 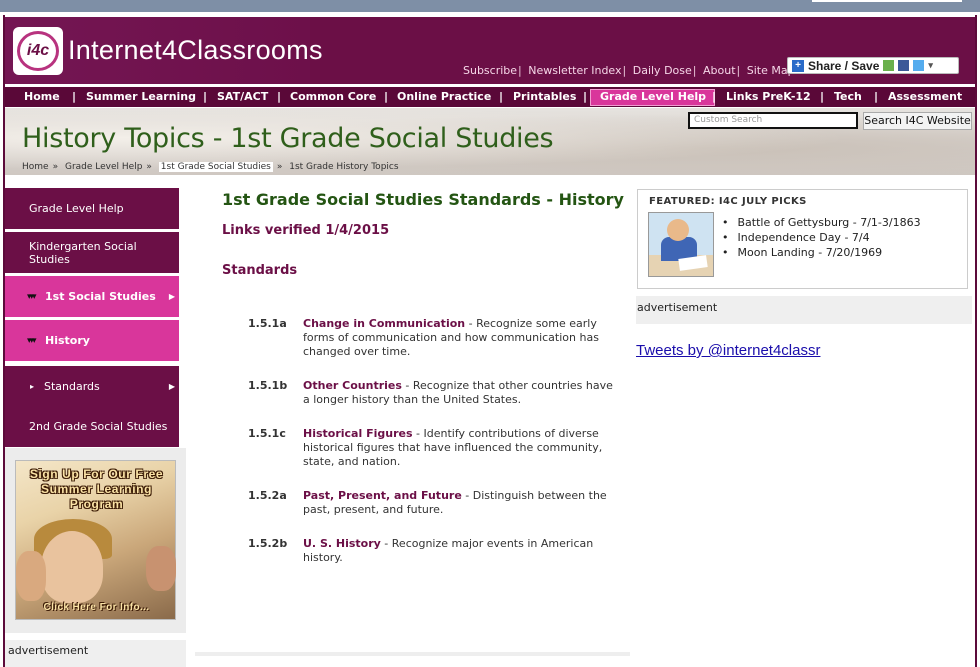 What do you see at coordinates (35, 167) in the screenshot?
I see `breadcrumb-home: Home` at bounding box center [35, 167].